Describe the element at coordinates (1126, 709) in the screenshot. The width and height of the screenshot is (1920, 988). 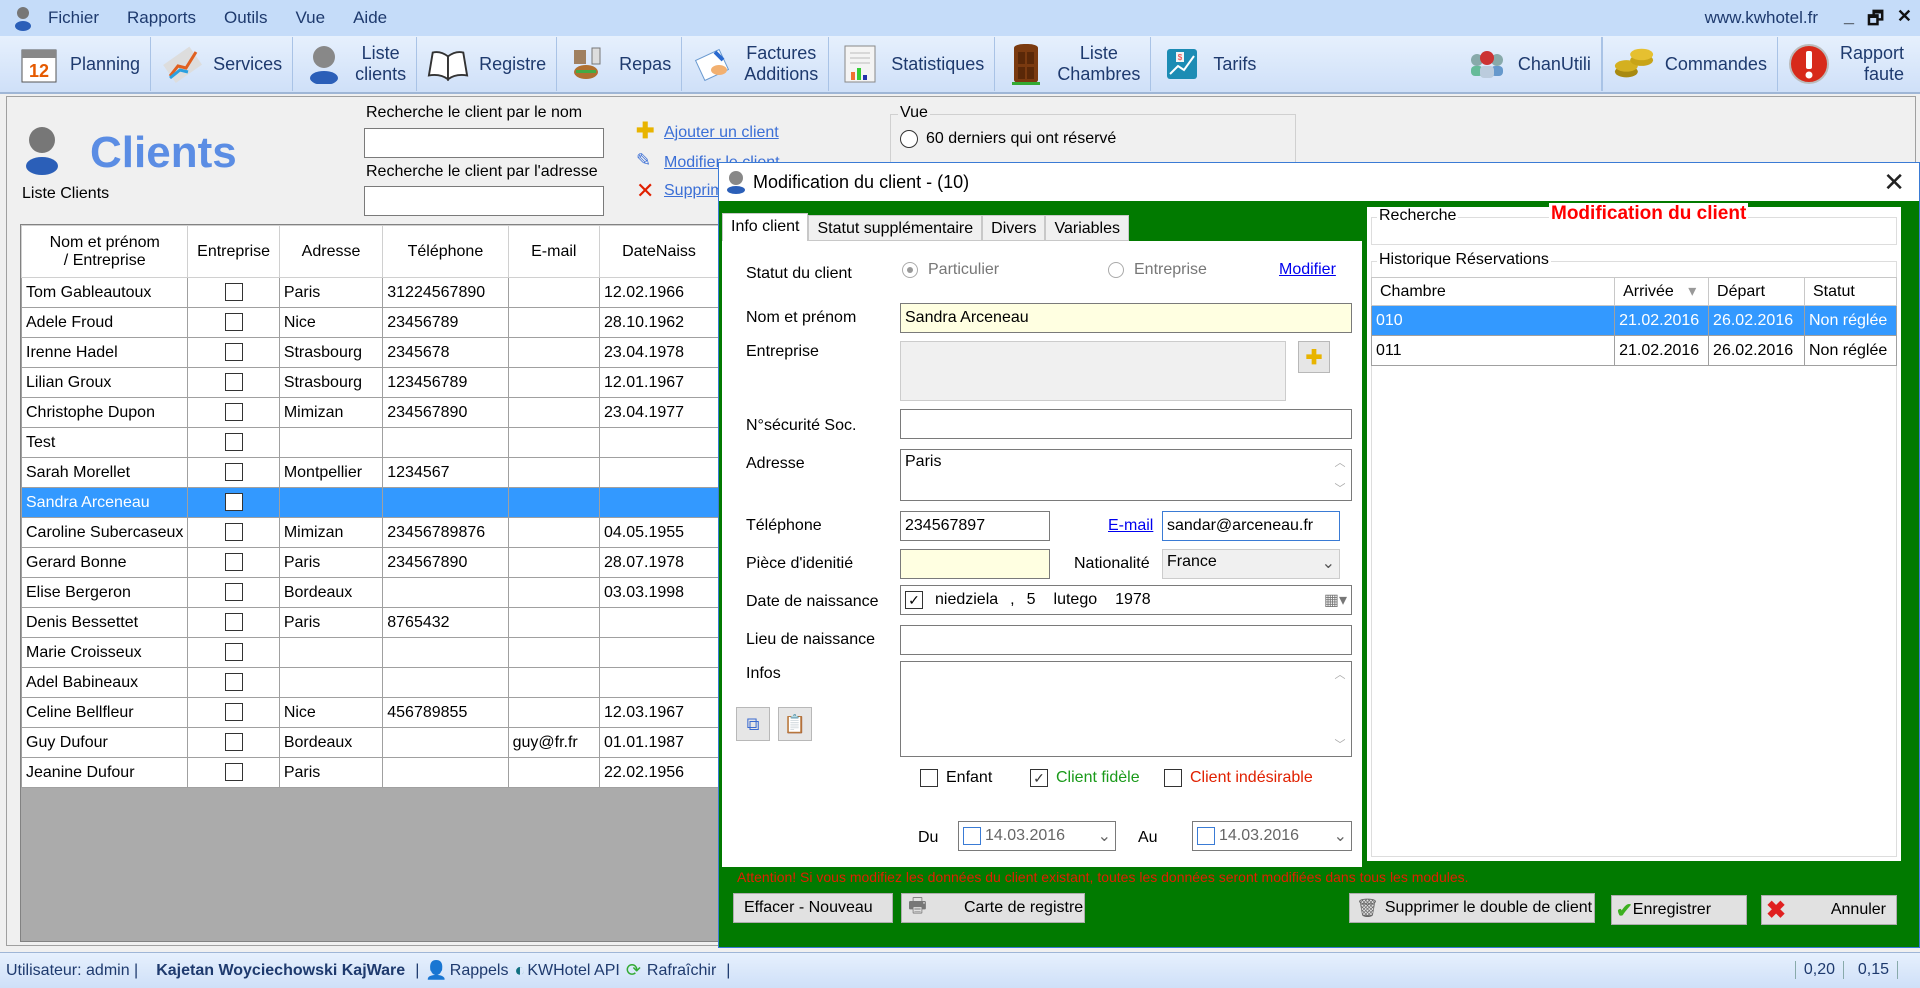
I see `infos-textarea: ︿ ﹀` at that location.